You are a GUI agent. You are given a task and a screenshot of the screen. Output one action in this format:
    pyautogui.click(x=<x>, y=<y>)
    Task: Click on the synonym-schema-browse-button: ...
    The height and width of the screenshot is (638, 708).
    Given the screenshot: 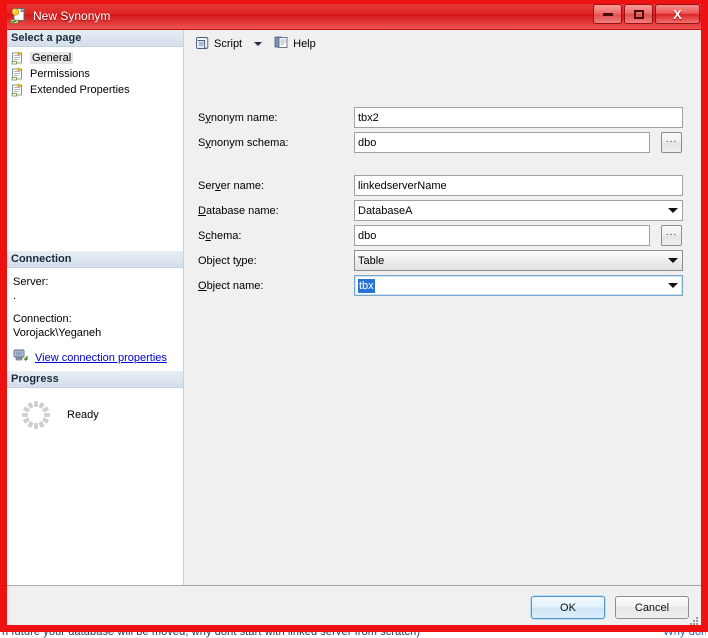 What is the action you would take?
    pyautogui.click(x=671, y=142)
    